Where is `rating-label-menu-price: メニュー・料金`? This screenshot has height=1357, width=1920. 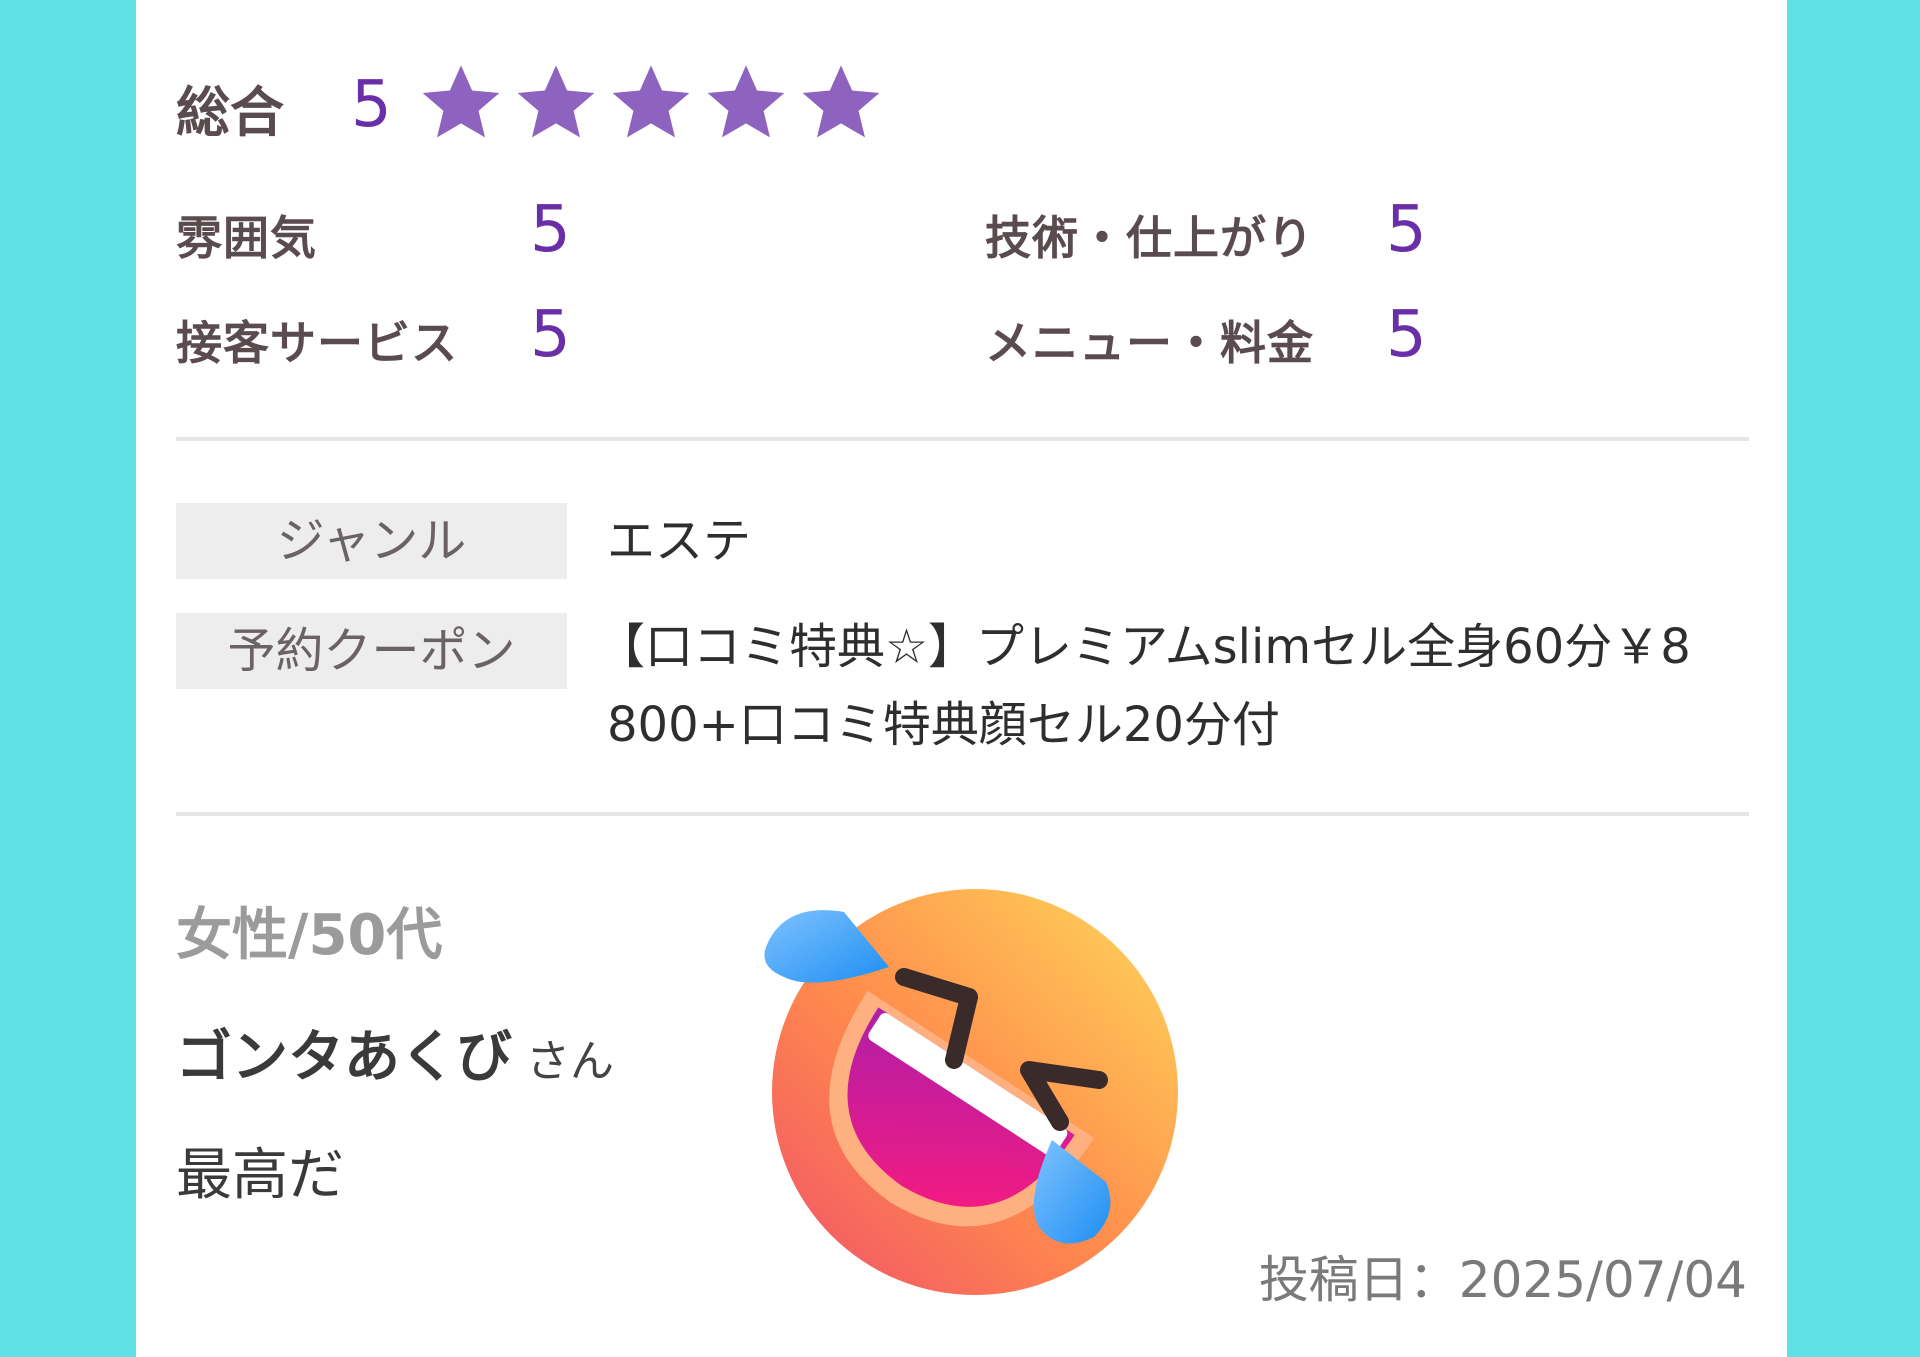
rating-label-menu-price: メニュー・料金 is located at coordinates (1149, 343).